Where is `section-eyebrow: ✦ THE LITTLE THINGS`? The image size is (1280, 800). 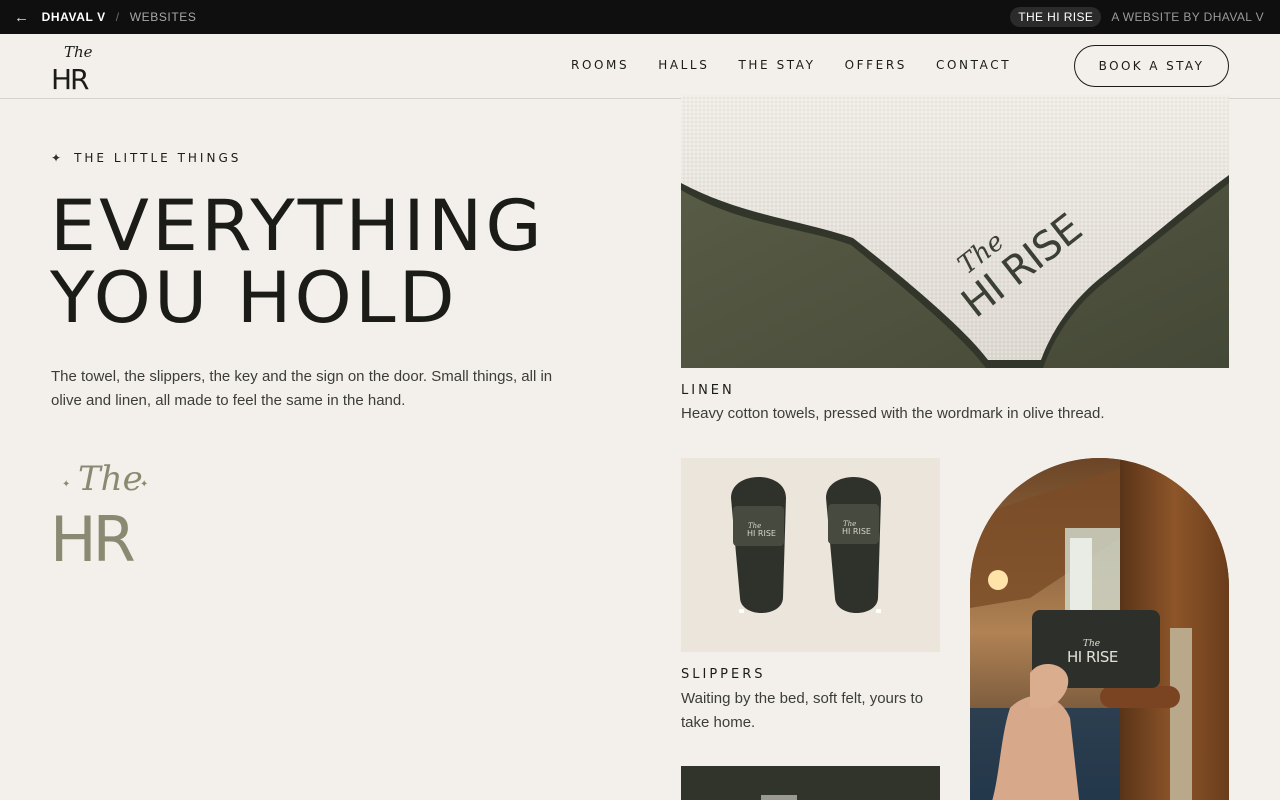
section-eyebrow: ✦ THE LITTLE THINGS is located at coordinates (146, 158).